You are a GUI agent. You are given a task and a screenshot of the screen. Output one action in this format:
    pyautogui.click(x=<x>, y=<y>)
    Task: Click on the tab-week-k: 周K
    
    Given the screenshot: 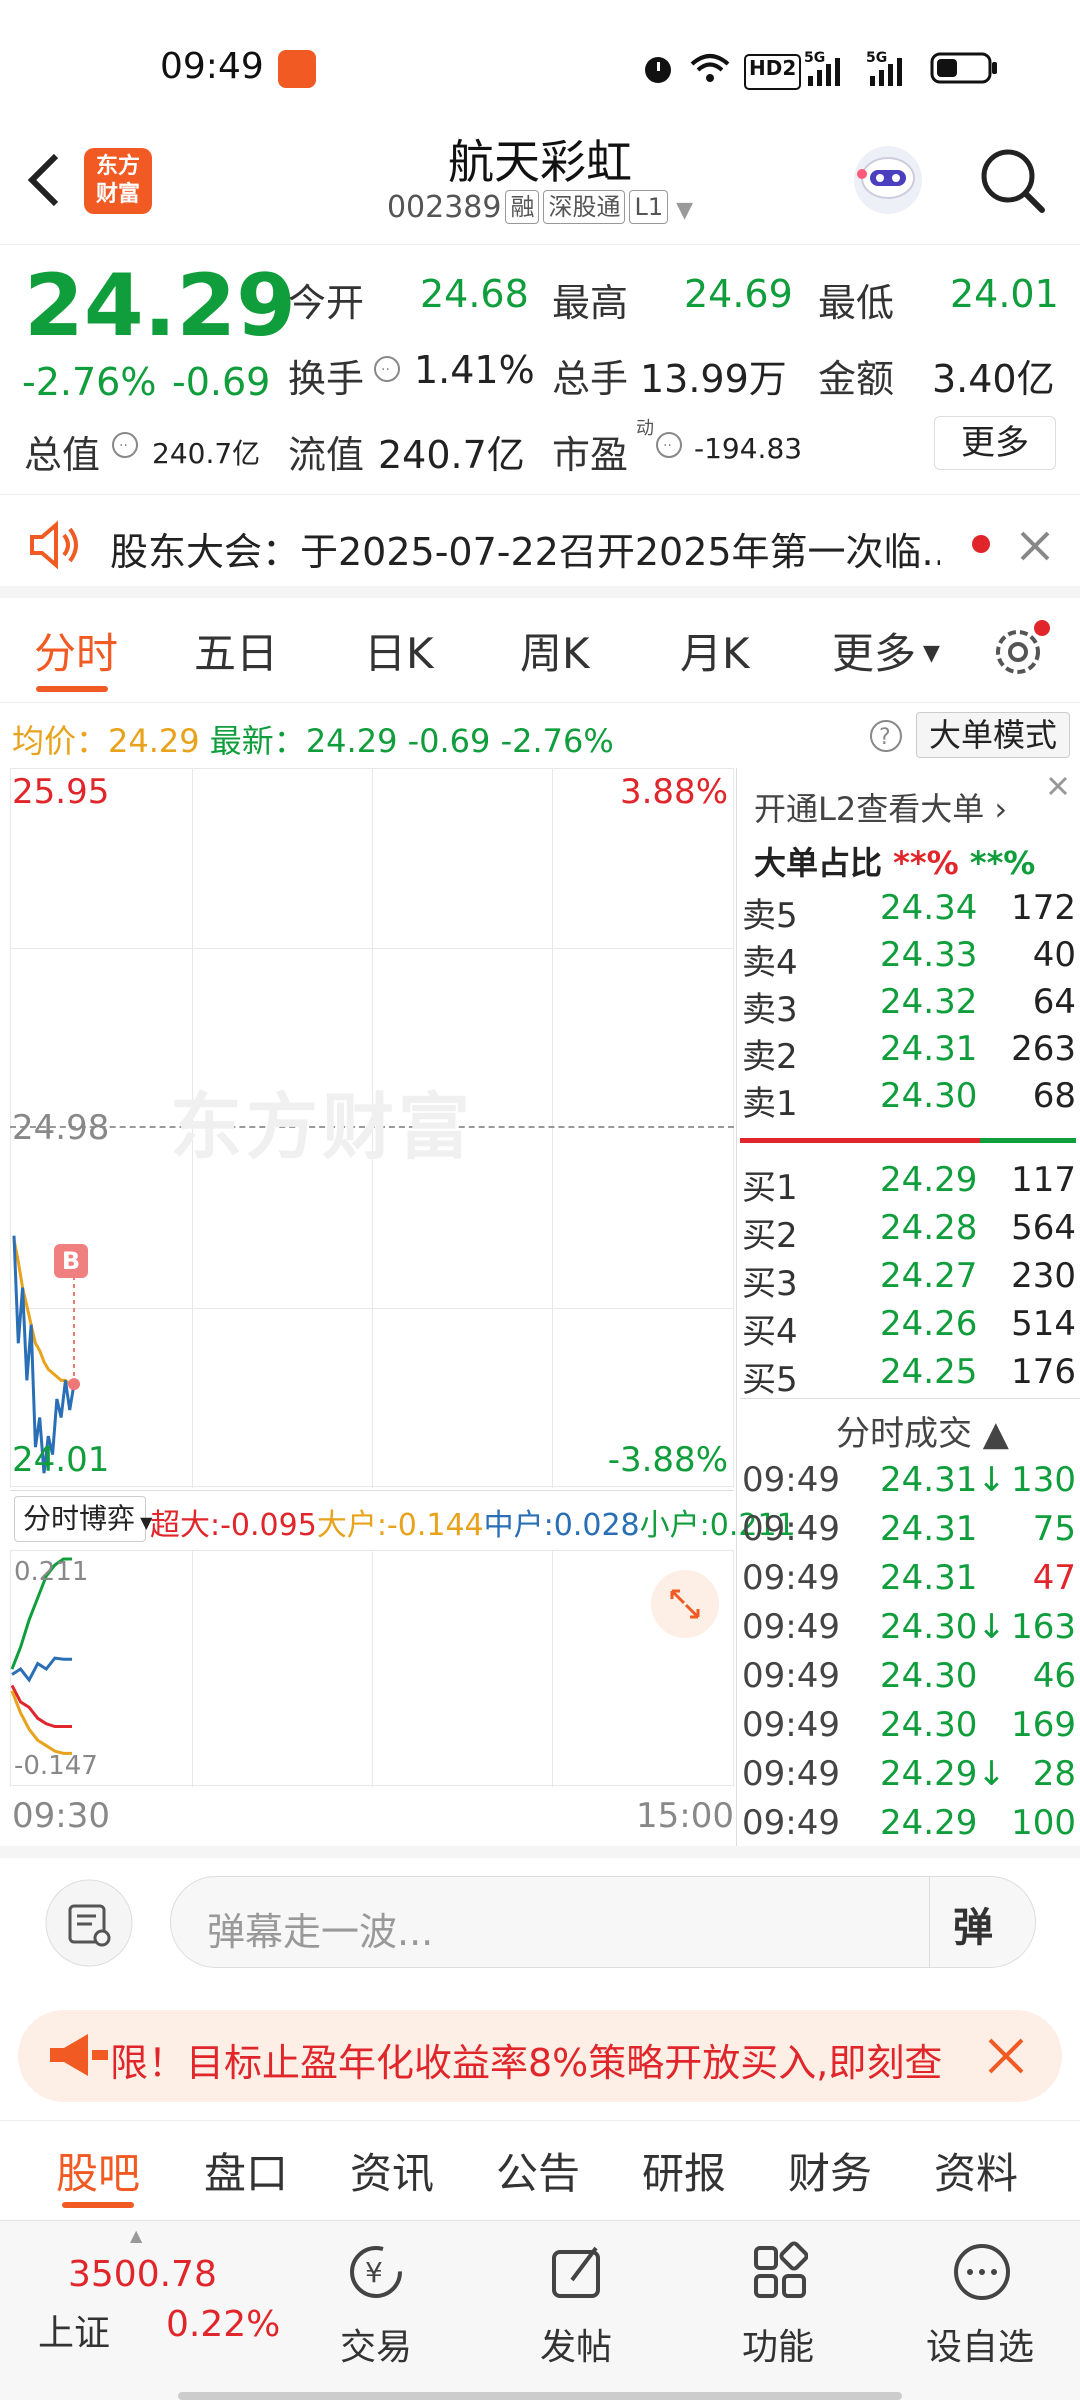 What is the action you would take?
    pyautogui.click(x=555, y=650)
    